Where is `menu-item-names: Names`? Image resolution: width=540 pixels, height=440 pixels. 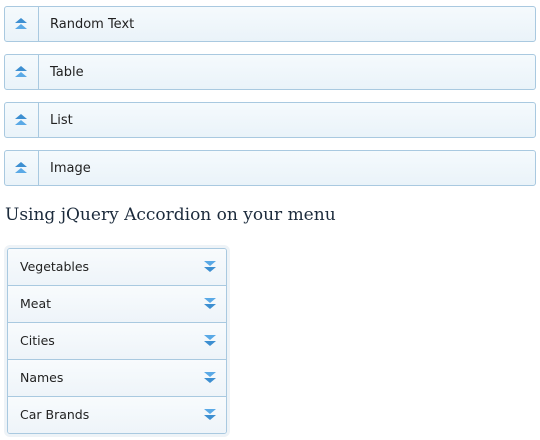
menu-item-names: Names is located at coordinates (117, 377).